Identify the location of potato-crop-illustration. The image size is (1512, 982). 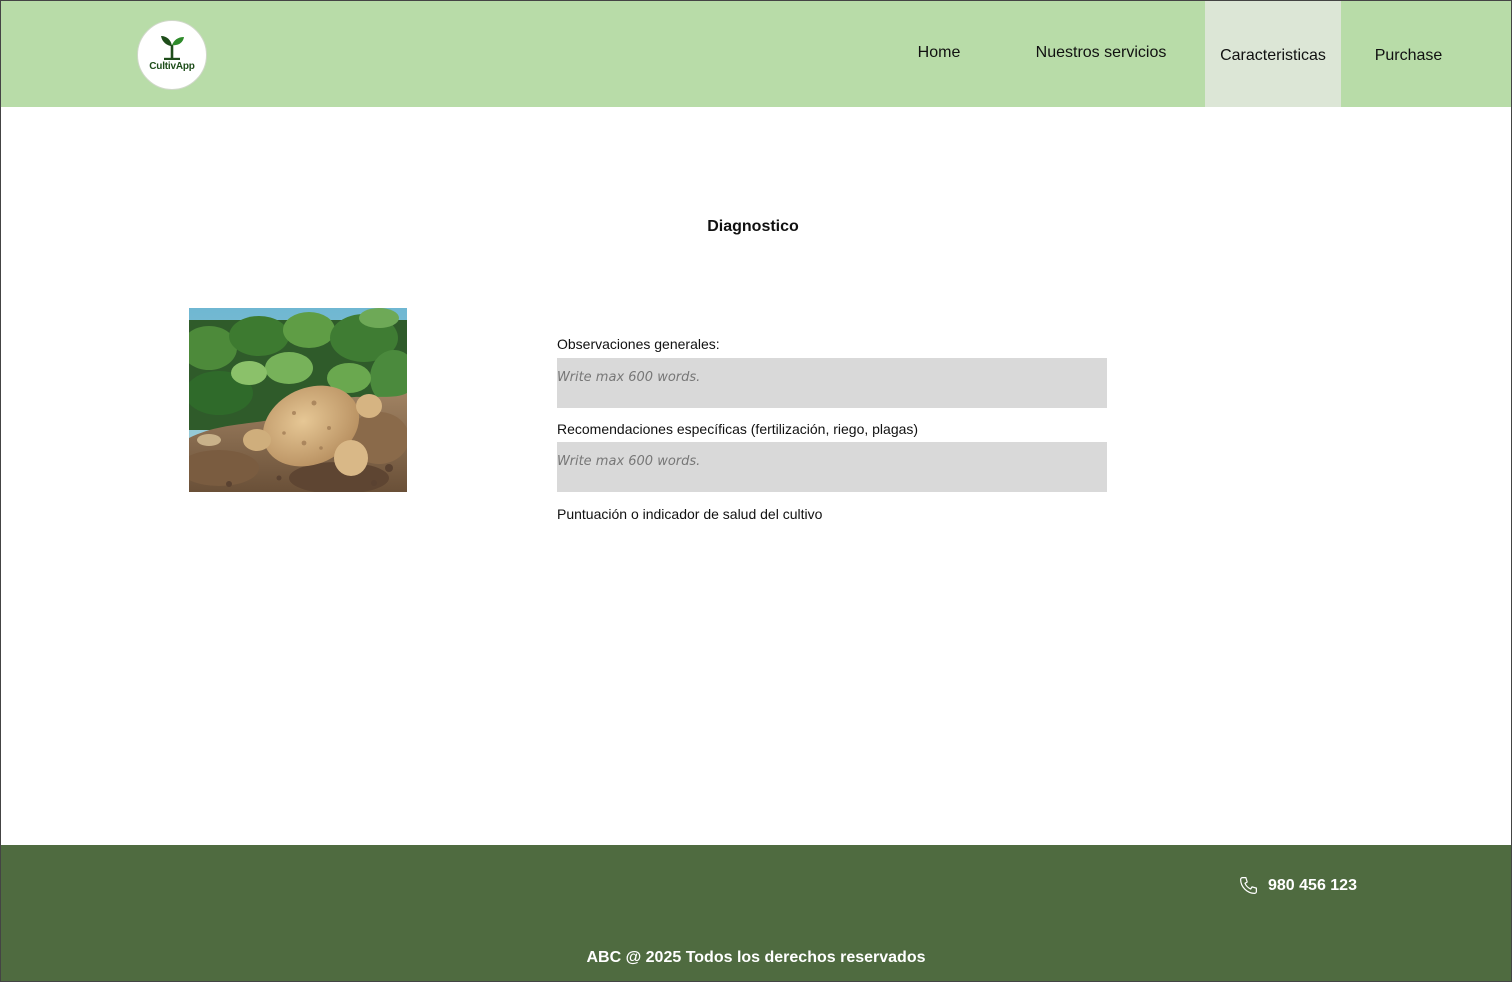
(298, 400).